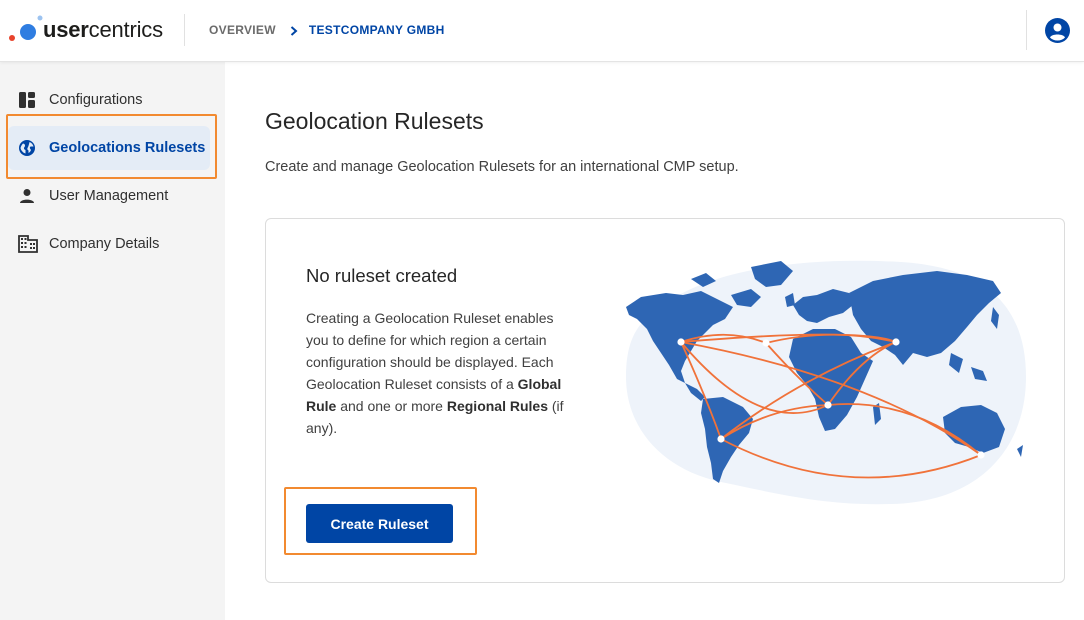 The image size is (1084, 620). I want to click on user-account-button, so click(1057, 30).